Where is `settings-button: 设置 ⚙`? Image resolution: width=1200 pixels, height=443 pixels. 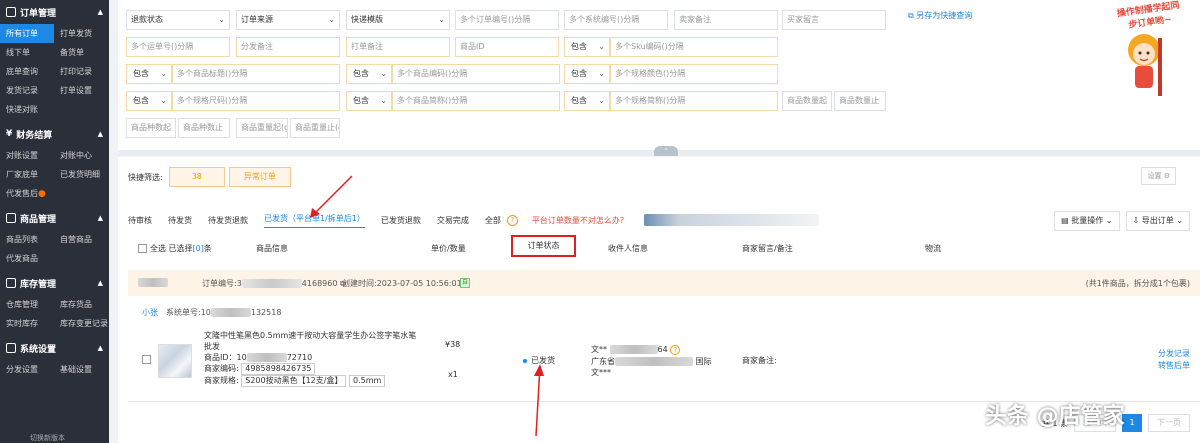
settings-button: 设置 ⚙ is located at coordinates (1158, 176).